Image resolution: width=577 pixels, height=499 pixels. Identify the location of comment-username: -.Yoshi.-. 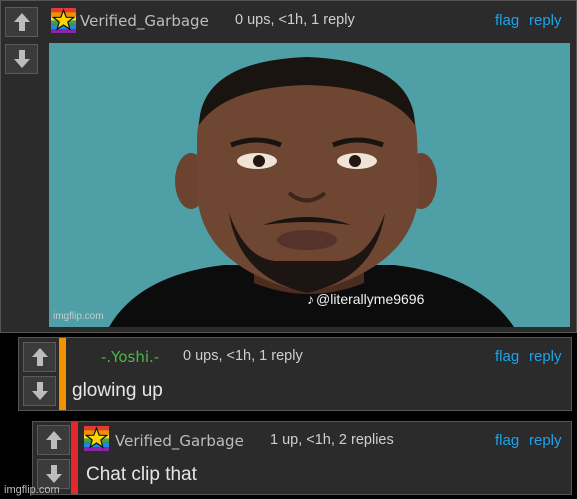
(130, 357).